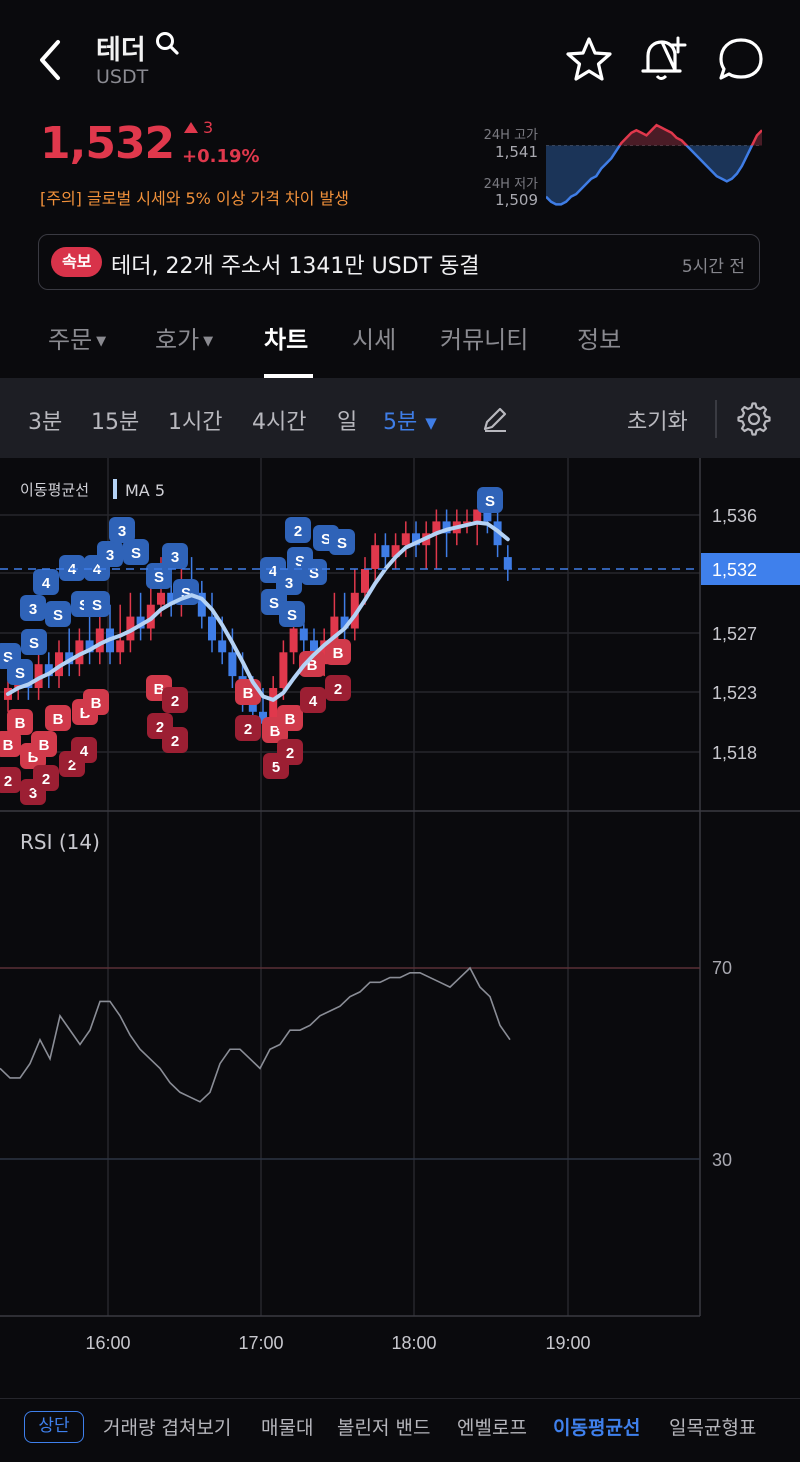 The image size is (800, 1462). I want to click on mini-24h-chart, so click(654, 164).